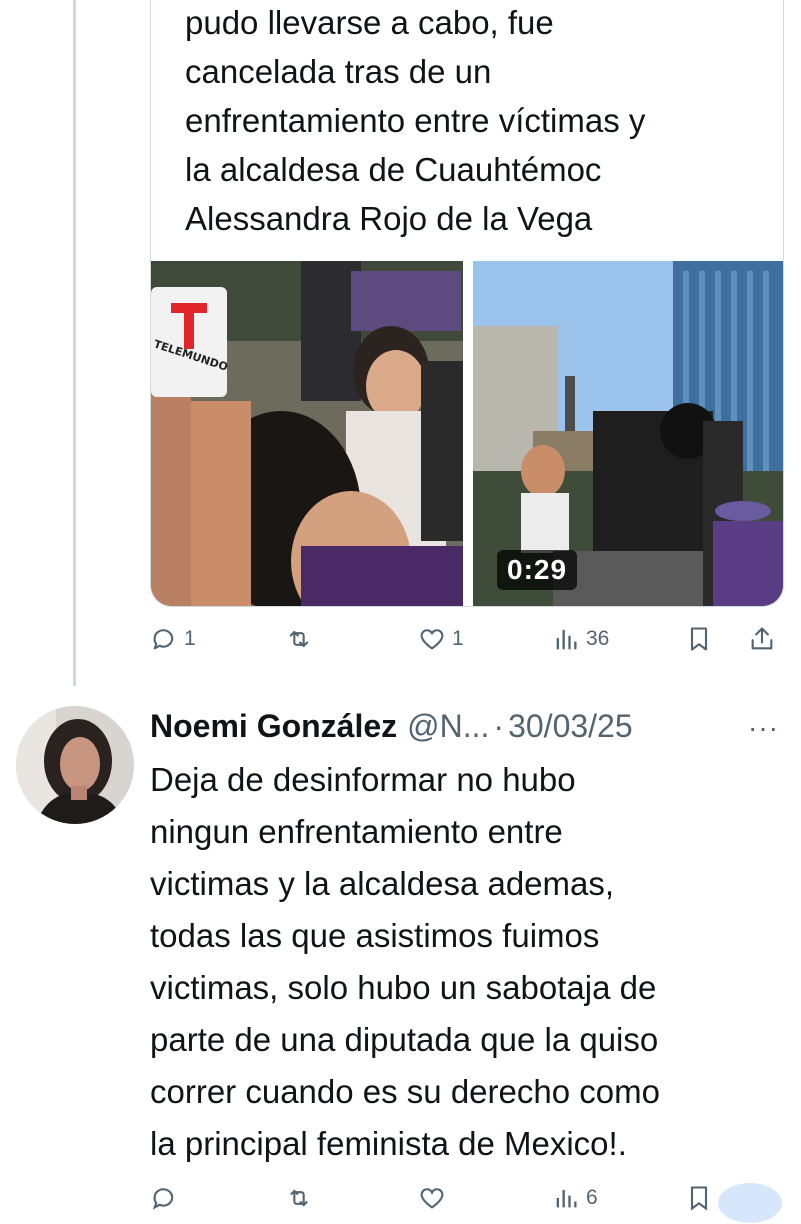 The height and width of the screenshot is (1224, 801). What do you see at coordinates (470, 1204) in the screenshot?
I see `reply-action-bar: 6` at bounding box center [470, 1204].